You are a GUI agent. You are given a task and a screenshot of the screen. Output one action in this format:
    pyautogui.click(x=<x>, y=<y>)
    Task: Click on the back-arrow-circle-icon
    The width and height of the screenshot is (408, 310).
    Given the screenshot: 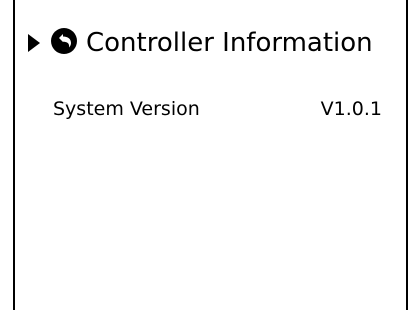 What is the action you would take?
    pyautogui.click(x=68, y=43)
    